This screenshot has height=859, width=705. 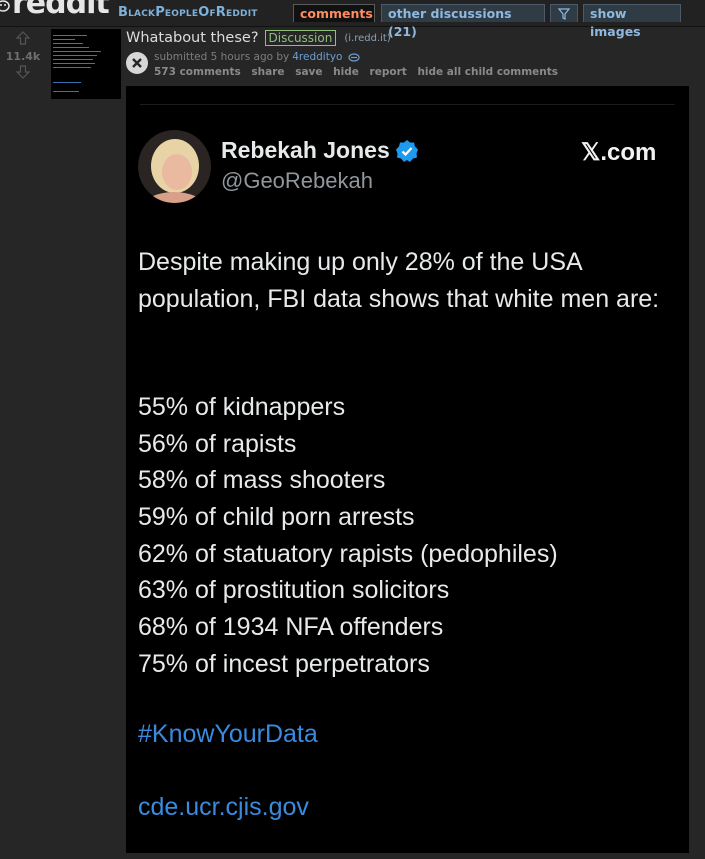 I want to click on report-button: report, so click(x=388, y=72).